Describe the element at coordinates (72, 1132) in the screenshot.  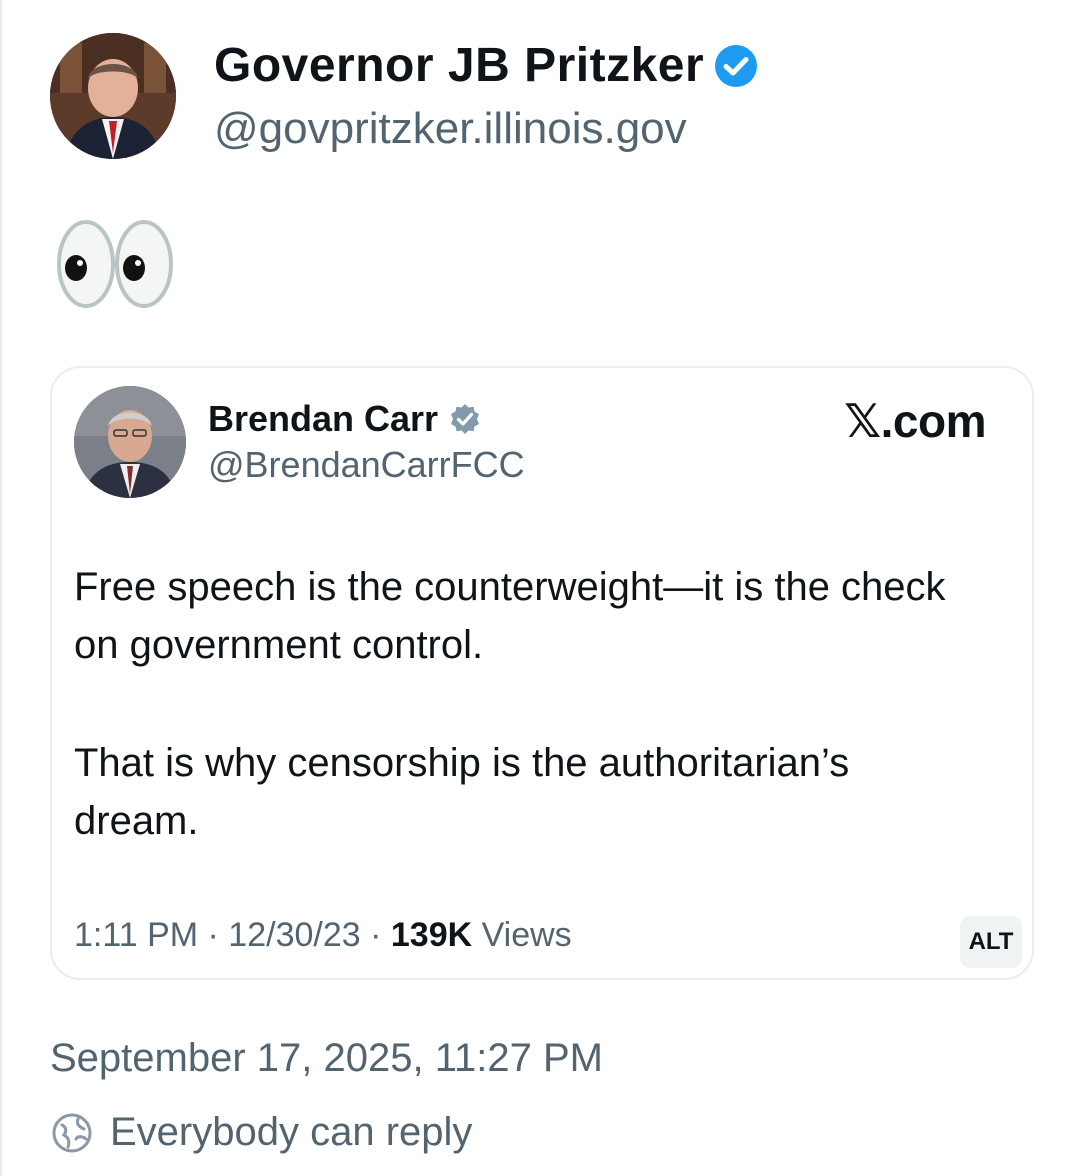
I see `reply-permission-icon` at that location.